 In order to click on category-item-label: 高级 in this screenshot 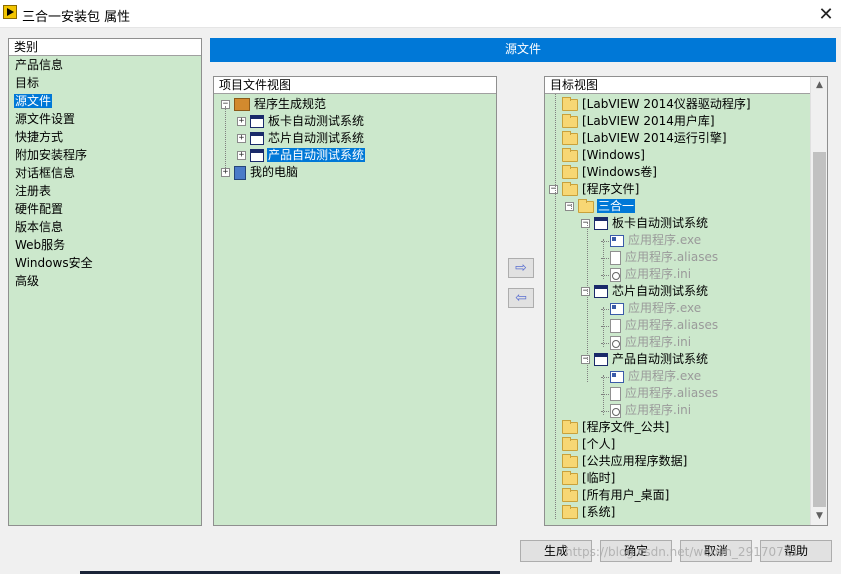, I will do `click(27, 281)`.